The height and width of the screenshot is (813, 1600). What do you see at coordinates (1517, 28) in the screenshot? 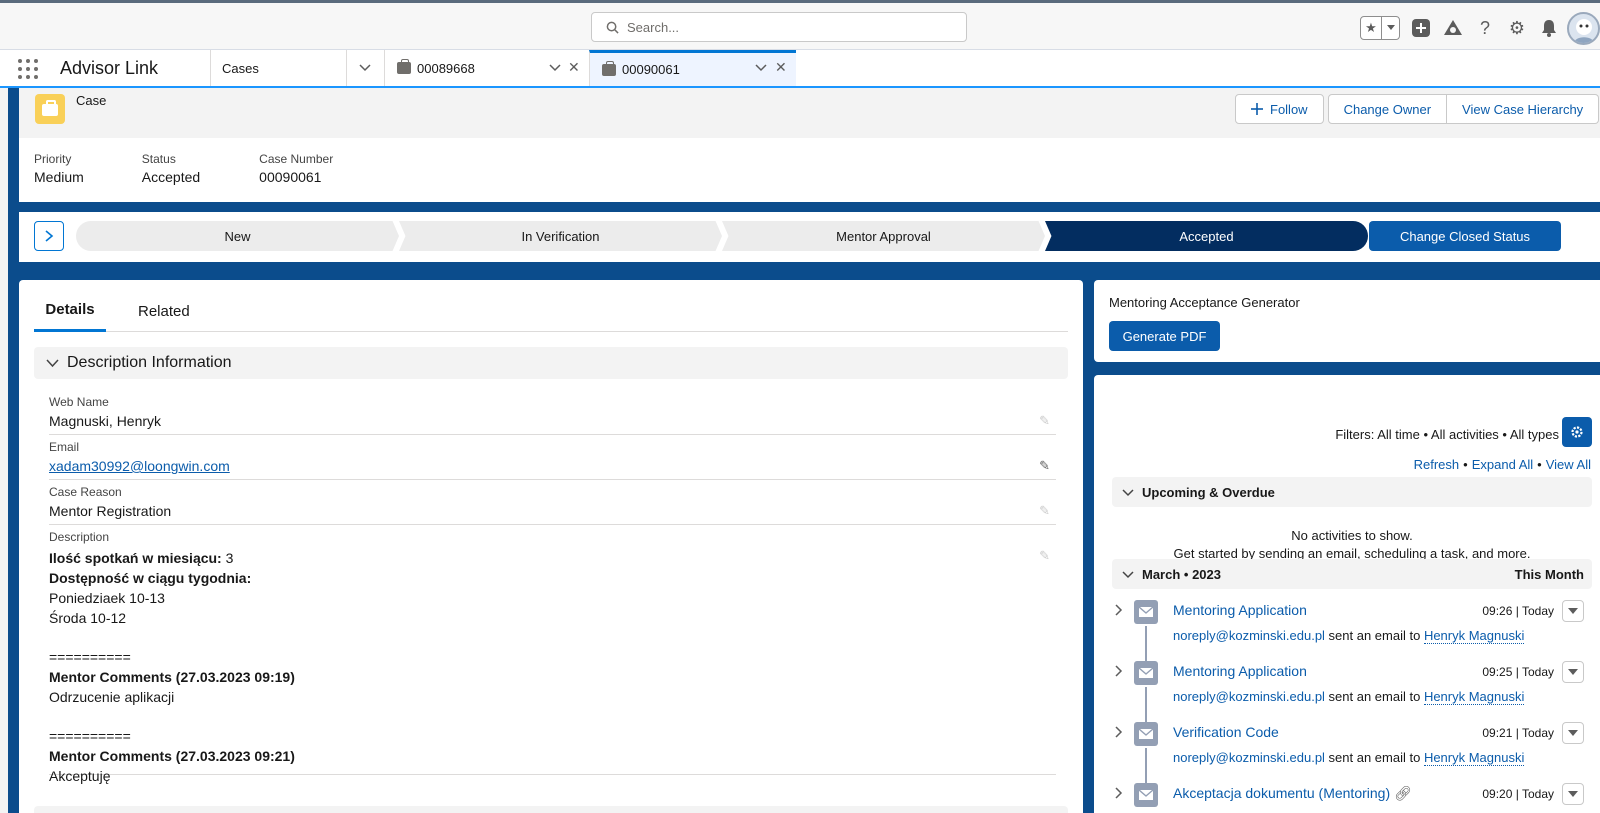
I see `setup-gear-icon: ⚙` at bounding box center [1517, 28].